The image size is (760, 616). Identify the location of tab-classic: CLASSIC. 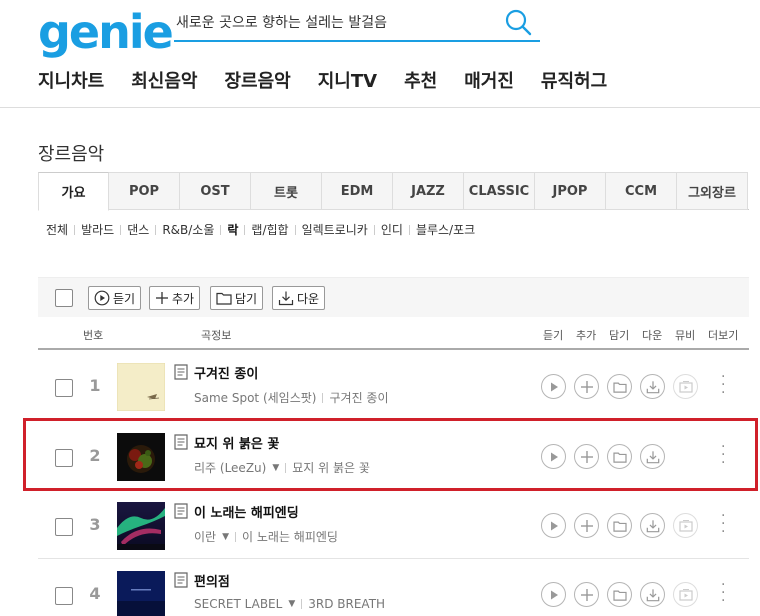
(499, 191).